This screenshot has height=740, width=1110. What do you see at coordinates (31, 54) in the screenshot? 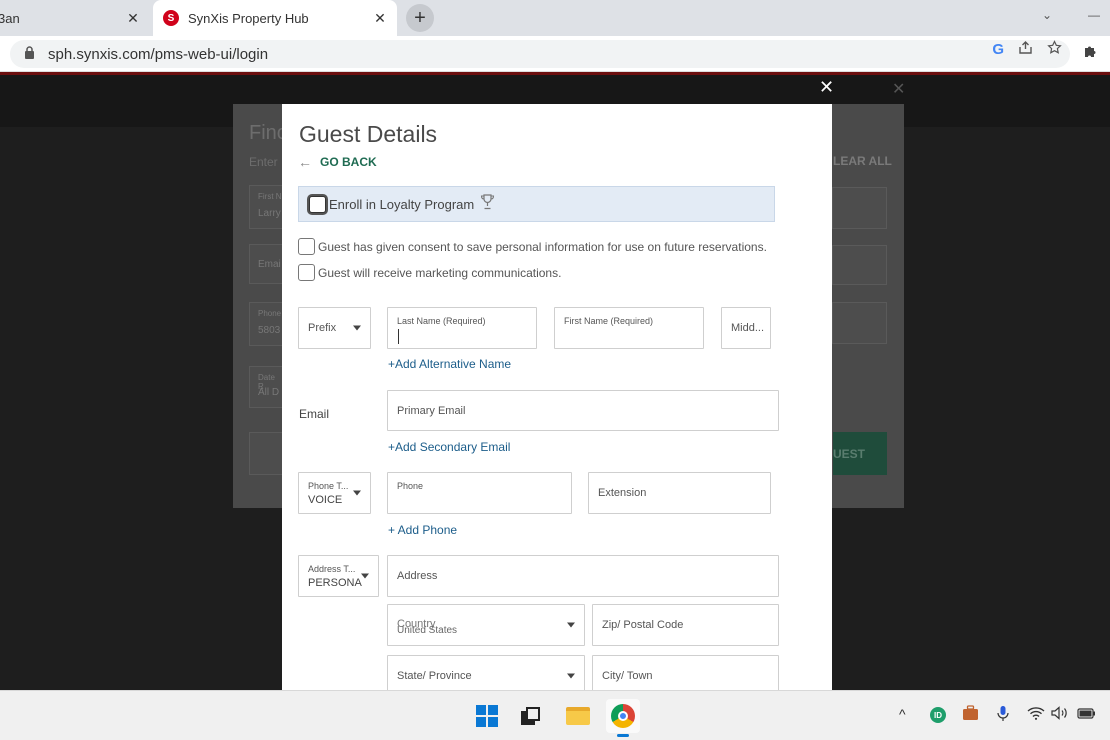
I see `lock-icon` at bounding box center [31, 54].